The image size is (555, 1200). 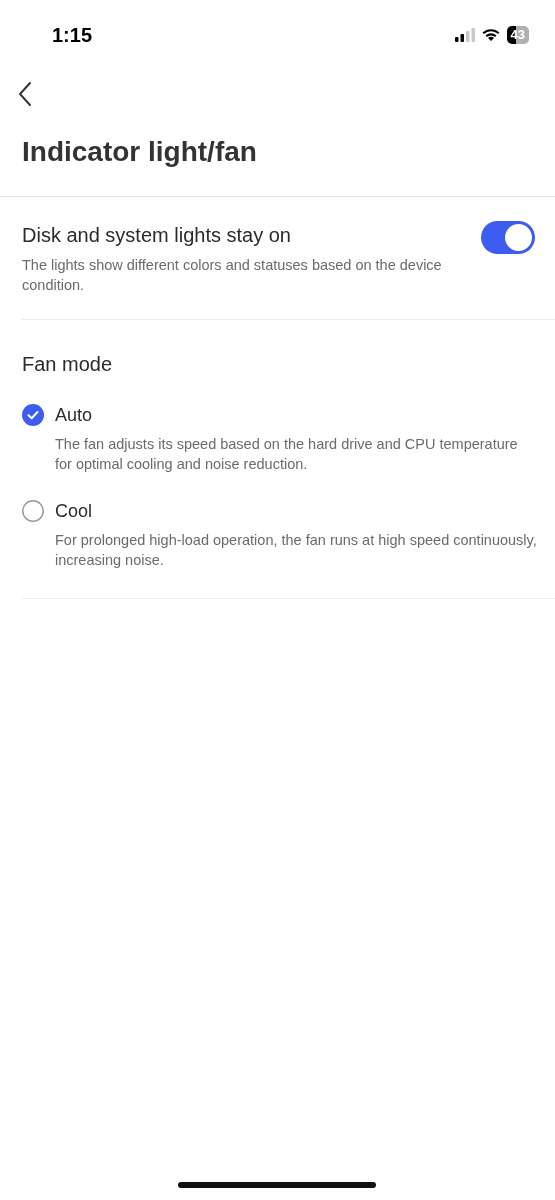 What do you see at coordinates (296, 550) in the screenshot?
I see `option-description: For prolonged high-load operation, the fan runs at high speed continuously, increasing noise.` at bounding box center [296, 550].